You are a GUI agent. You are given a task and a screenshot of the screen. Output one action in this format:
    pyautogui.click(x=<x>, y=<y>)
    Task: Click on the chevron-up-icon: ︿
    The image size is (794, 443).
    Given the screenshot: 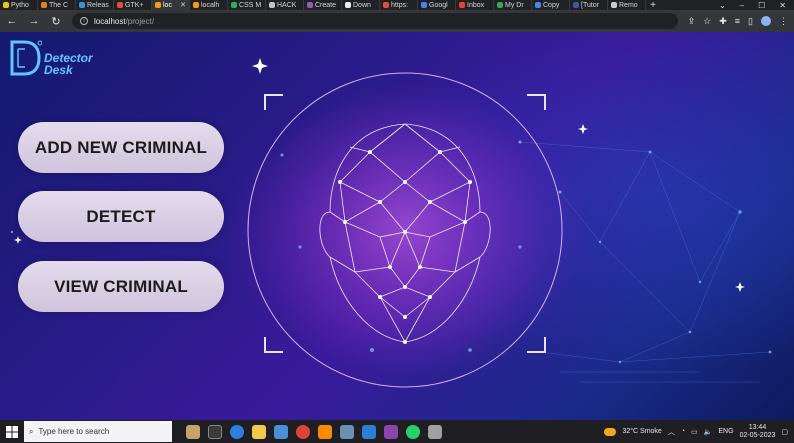 What is the action you would take?
    pyautogui.click(x=671, y=432)
    